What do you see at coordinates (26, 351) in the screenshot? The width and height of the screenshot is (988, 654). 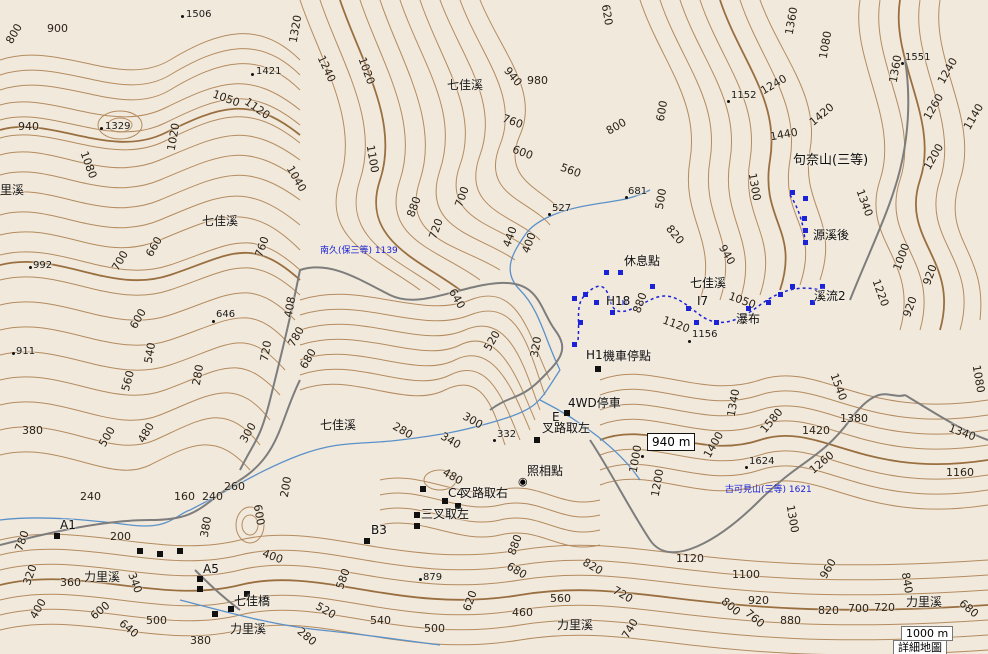 I see `spot-height-label: 911` at bounding box center [26, 351].